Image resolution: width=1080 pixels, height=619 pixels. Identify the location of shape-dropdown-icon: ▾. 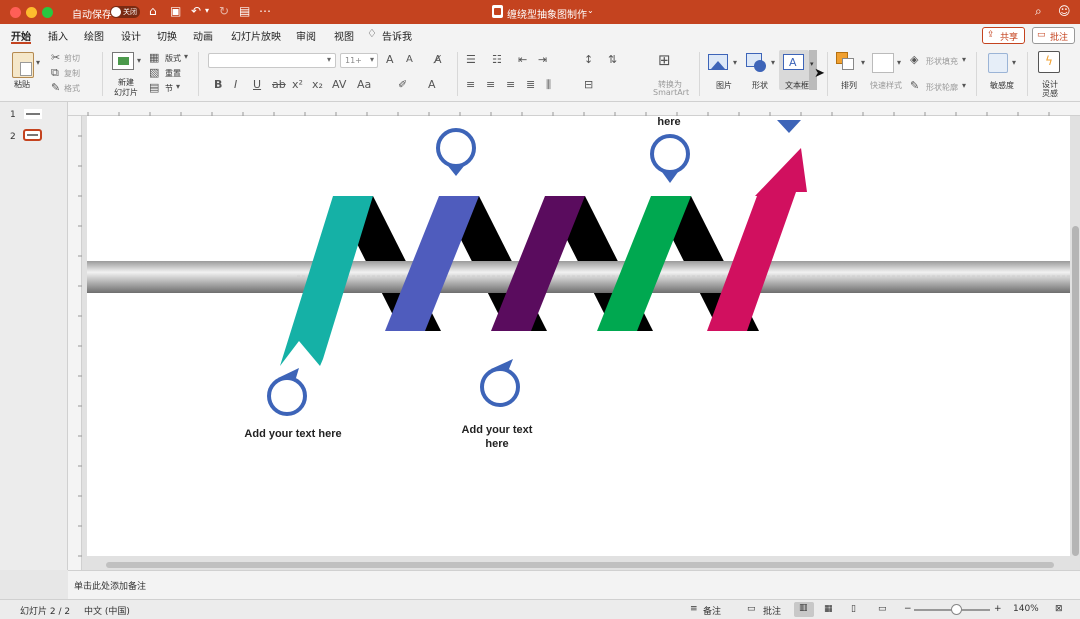
(773, 62).